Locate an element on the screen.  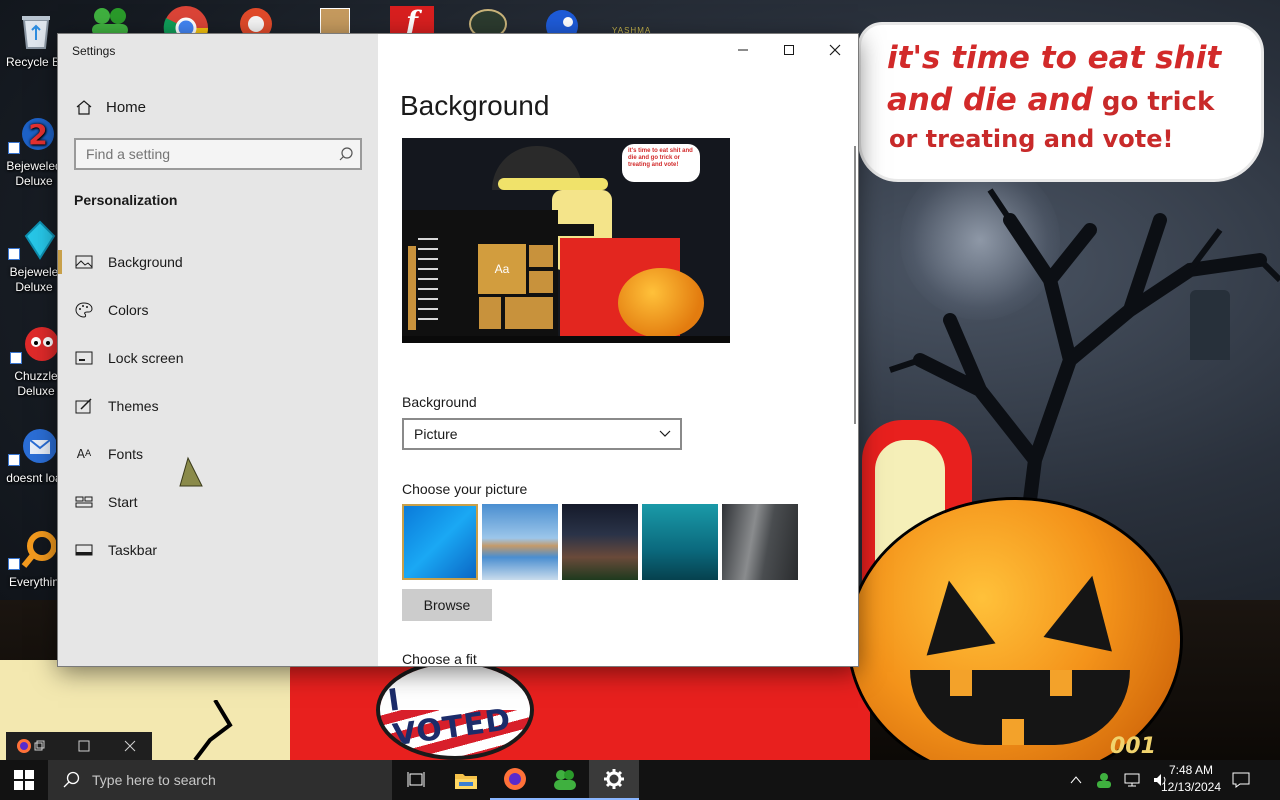
nav-item-taskbar: Taskbar is located at coordinates (218, 550).